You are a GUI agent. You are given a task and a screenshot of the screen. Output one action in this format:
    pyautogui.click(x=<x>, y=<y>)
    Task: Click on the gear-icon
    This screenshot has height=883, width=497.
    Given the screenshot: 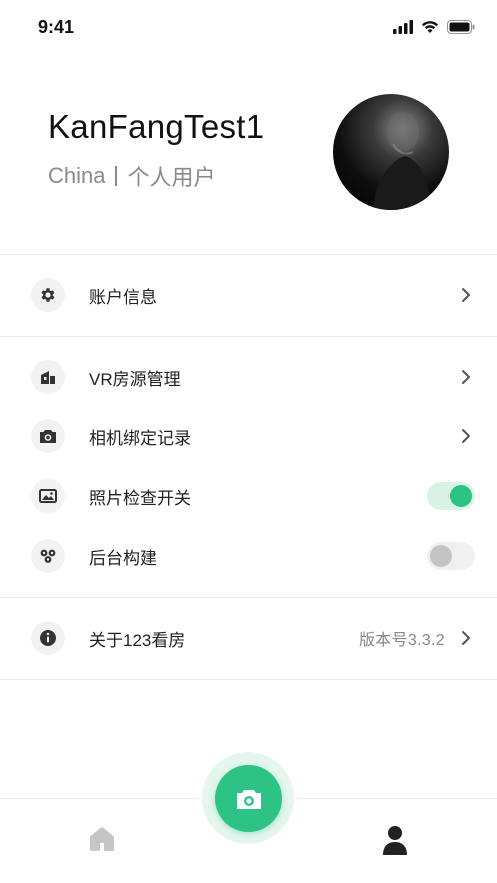 What is the action you would take?
    pyautogui.click(x=48, y=295)
    